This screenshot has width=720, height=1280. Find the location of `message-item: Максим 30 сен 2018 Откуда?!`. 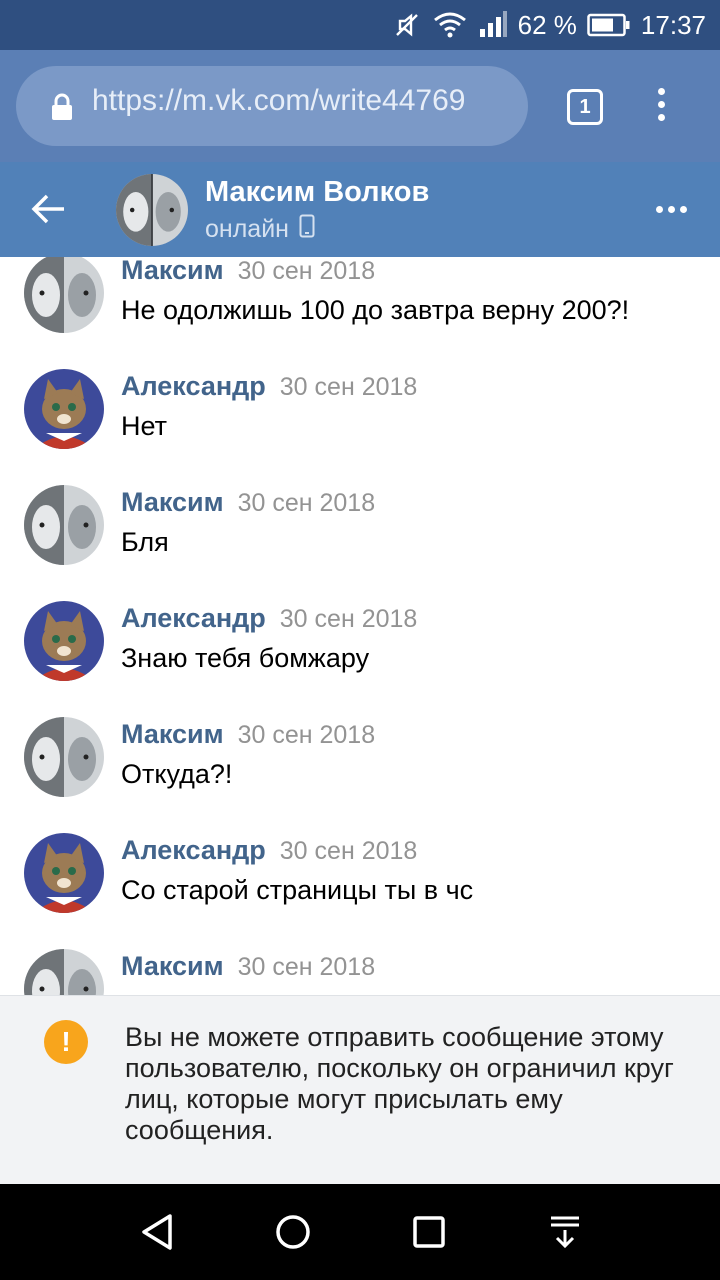

message-item: Максим 30 сен 2018 Откуда?! is located at coordinates (360, 774).